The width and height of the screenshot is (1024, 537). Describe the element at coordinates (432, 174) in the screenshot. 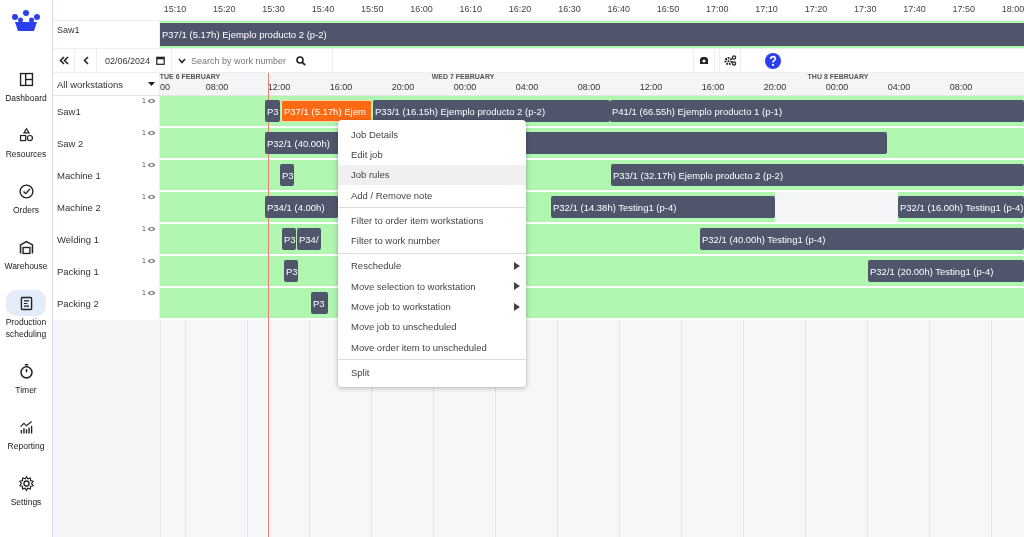

I see `menu-item: Job rules` at that location.